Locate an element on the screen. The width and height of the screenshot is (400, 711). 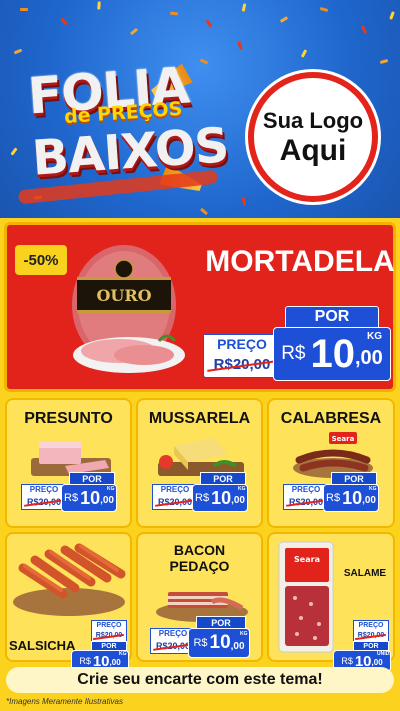
product-name: PRESUNTO is located at coordinates (68, 418).